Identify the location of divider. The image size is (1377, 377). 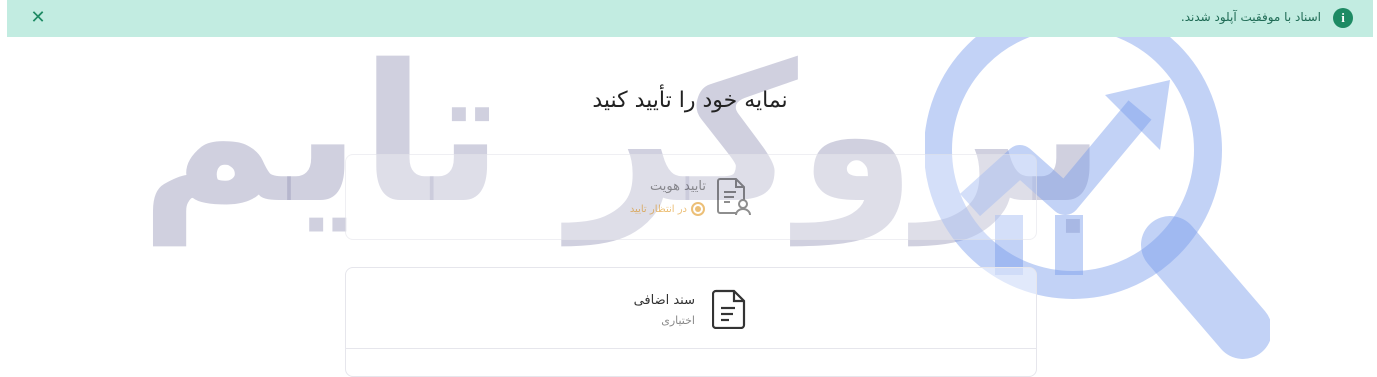
(691, 348).